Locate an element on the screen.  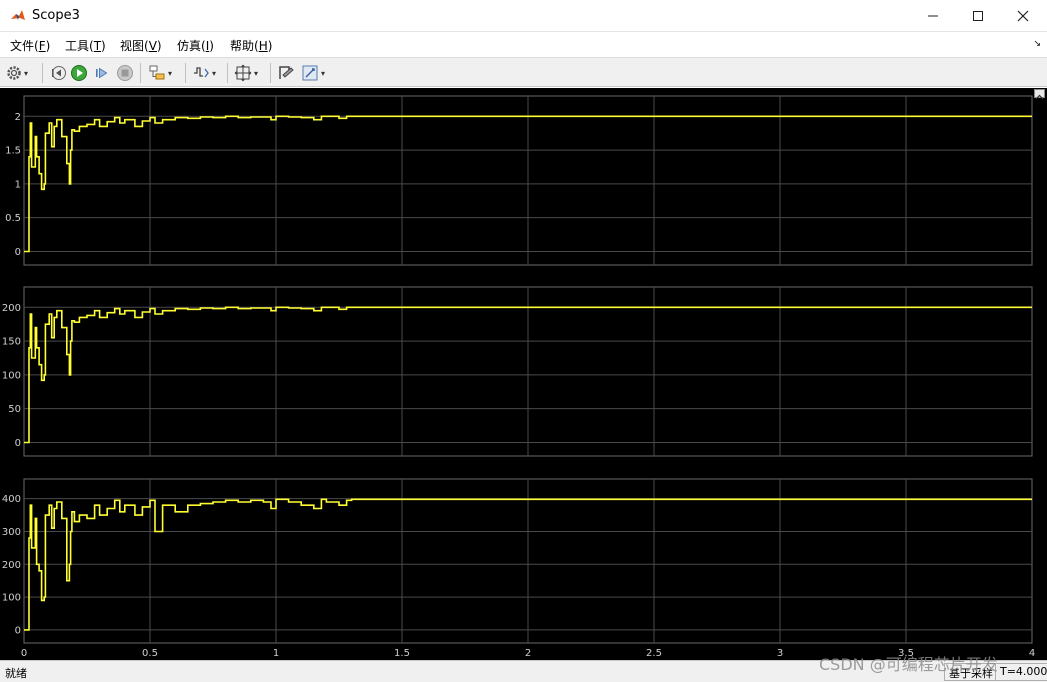
style-button is located at coordinates (286, 73).